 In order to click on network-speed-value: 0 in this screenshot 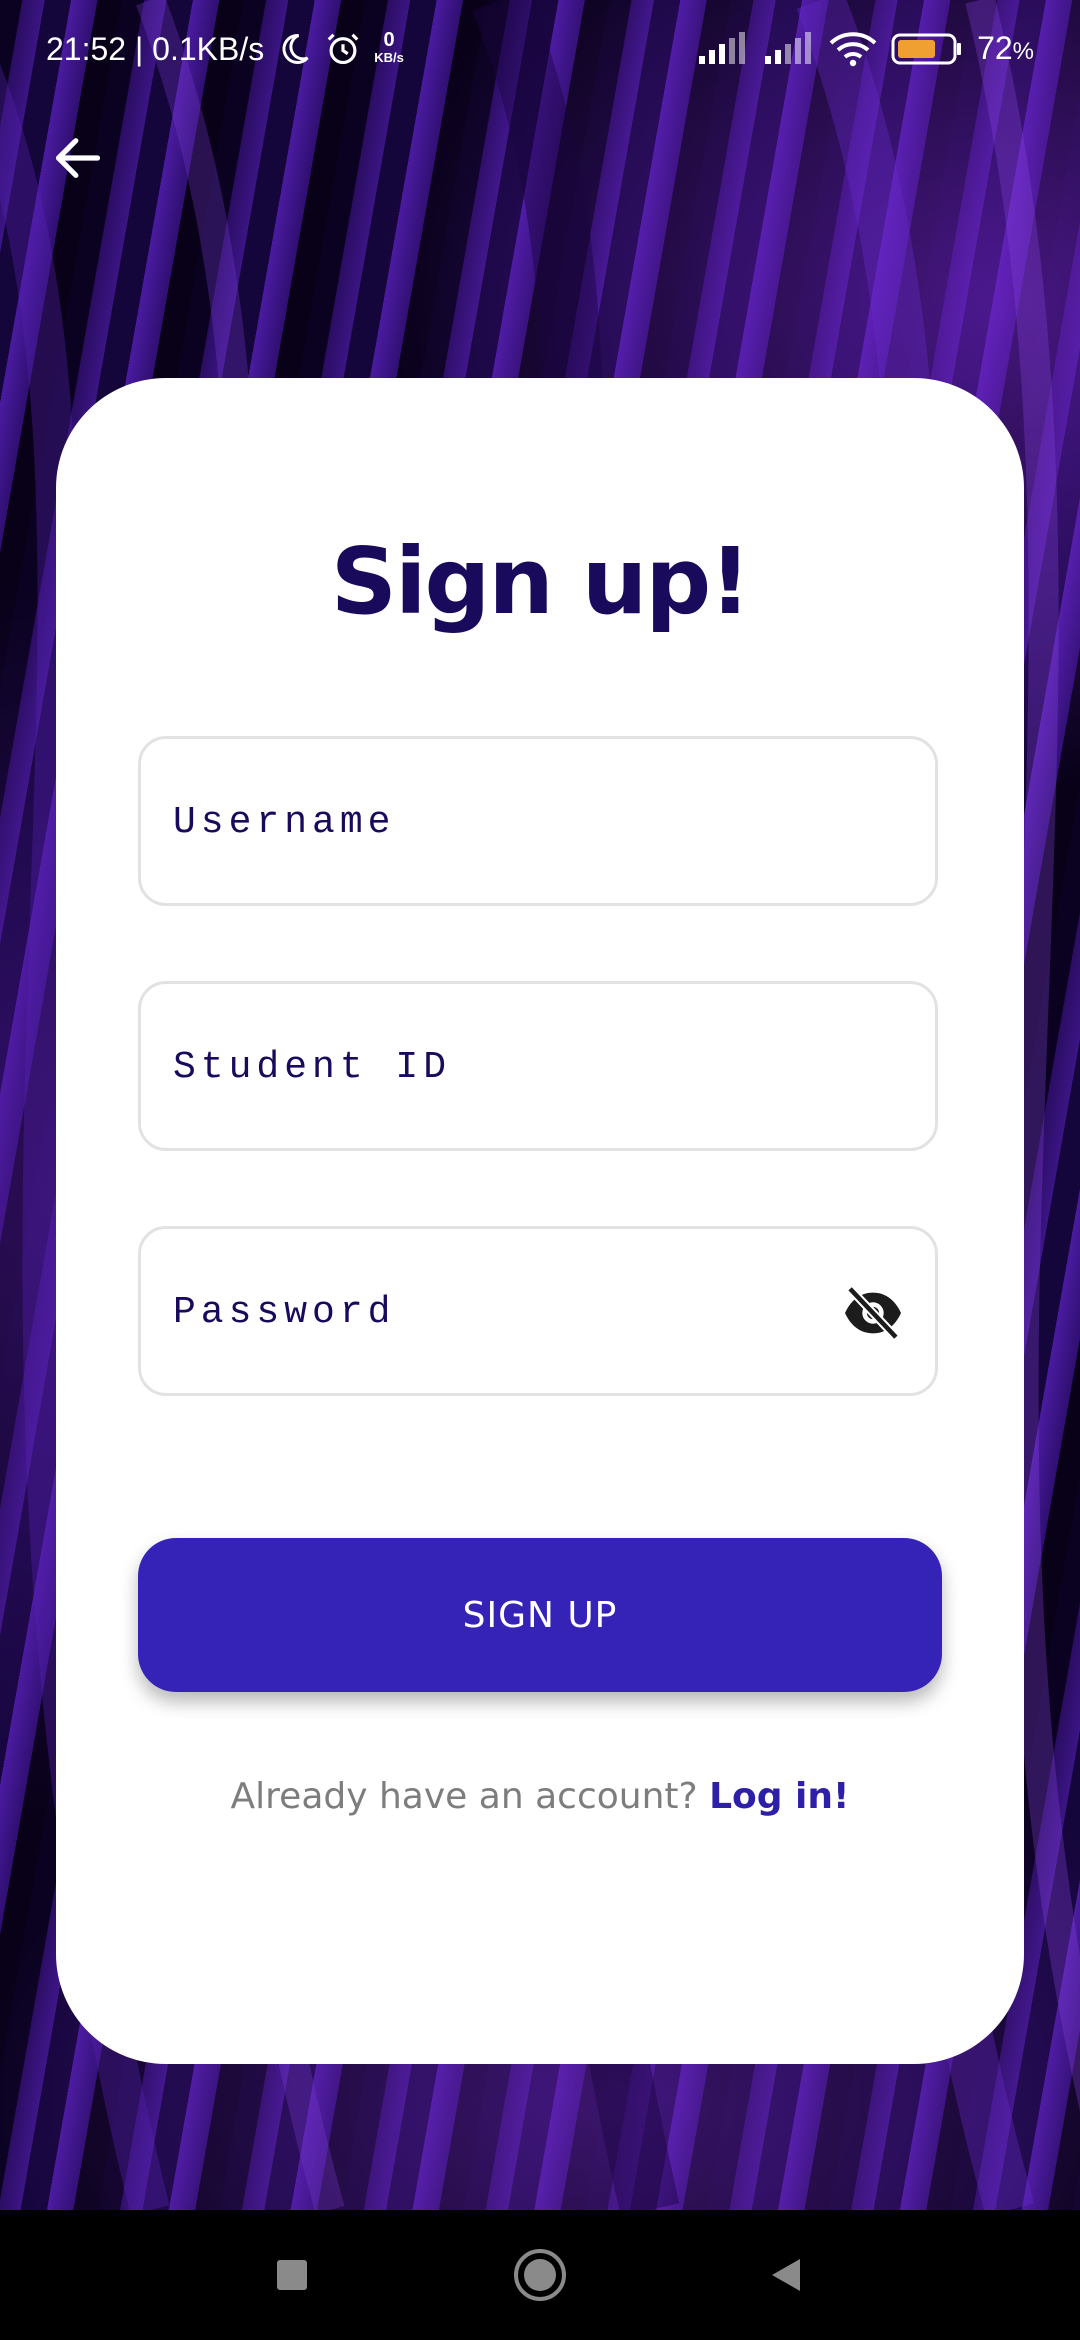, I will do `click(389, 40)`.